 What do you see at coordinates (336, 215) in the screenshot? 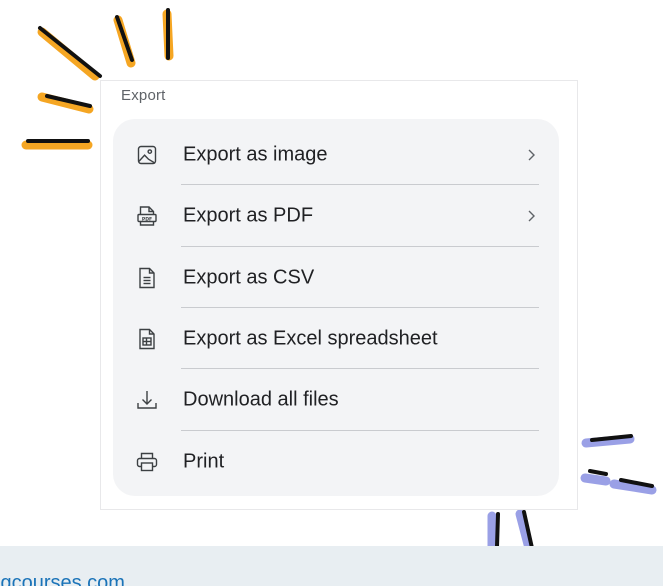
I see `menu-item-export-pdf: PDF Export as PDF` at bounding box center [336, 215].